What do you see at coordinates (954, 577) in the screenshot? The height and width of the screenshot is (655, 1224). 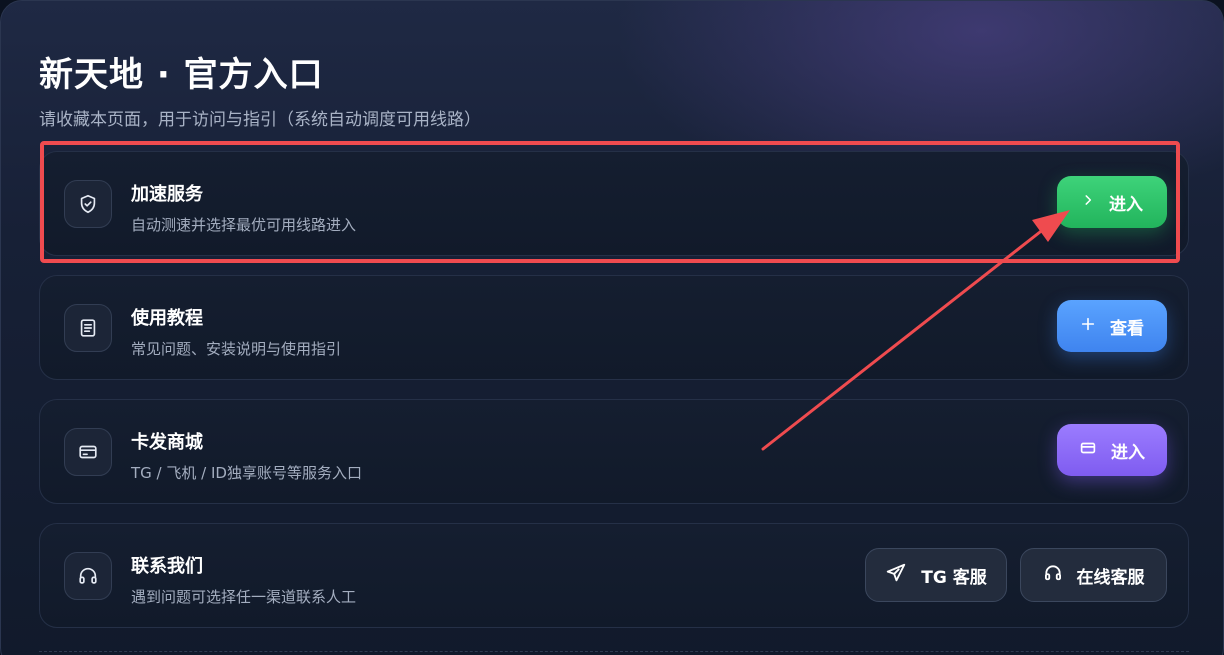 I see `button-label: TG 客服` at bounding box center [954, 577].